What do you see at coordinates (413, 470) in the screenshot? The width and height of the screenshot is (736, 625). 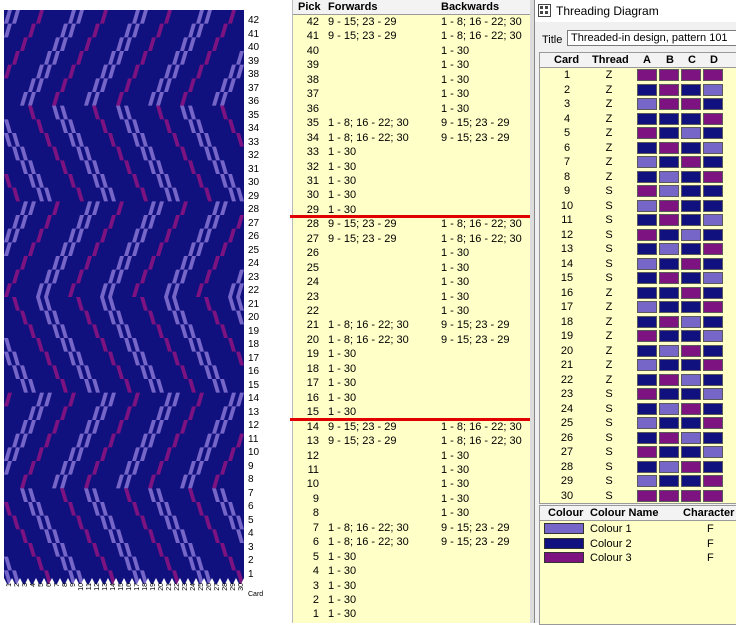 I see `pick-row: 11 1 - 30` at bounding box center [413, 470].